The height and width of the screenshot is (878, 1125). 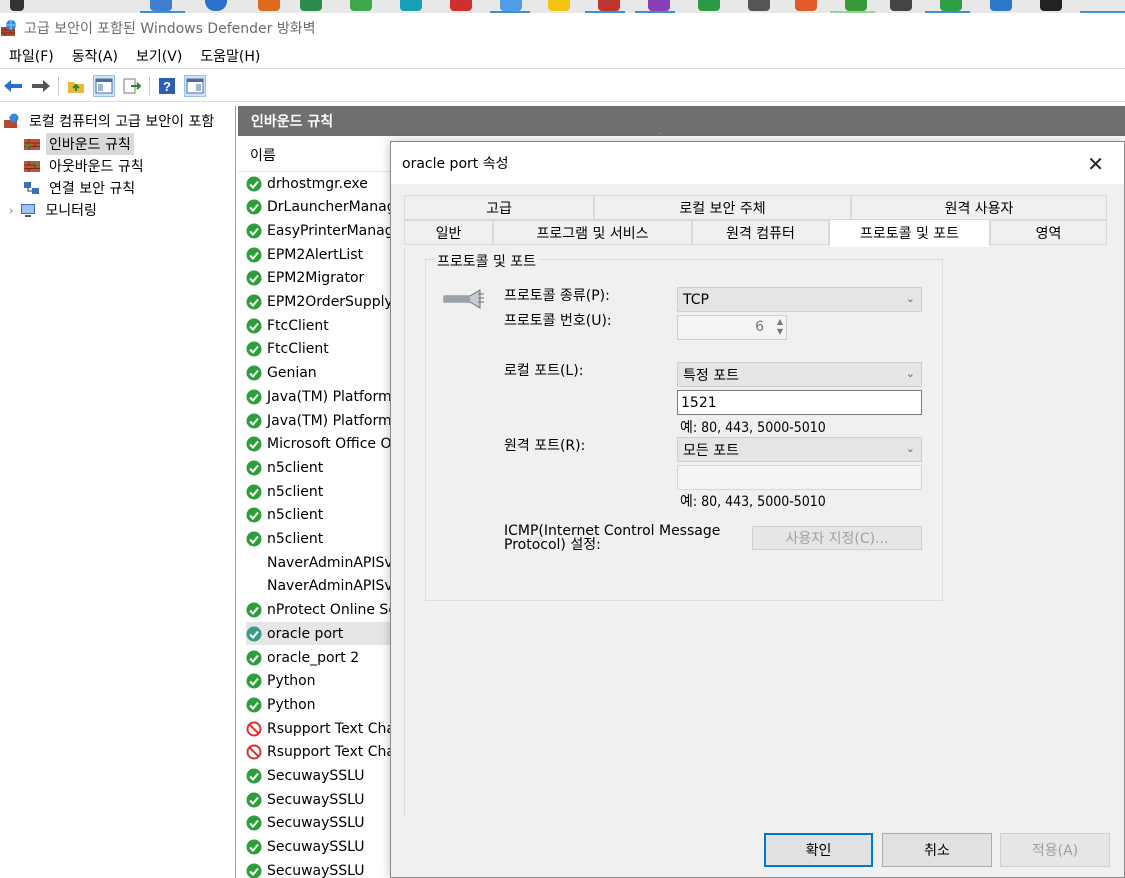 What do you see at coordinates (722, 207) in the screenshot?
I see `tab-local-principals: 로컬 보안 주체` at bounding box center [722, 207].